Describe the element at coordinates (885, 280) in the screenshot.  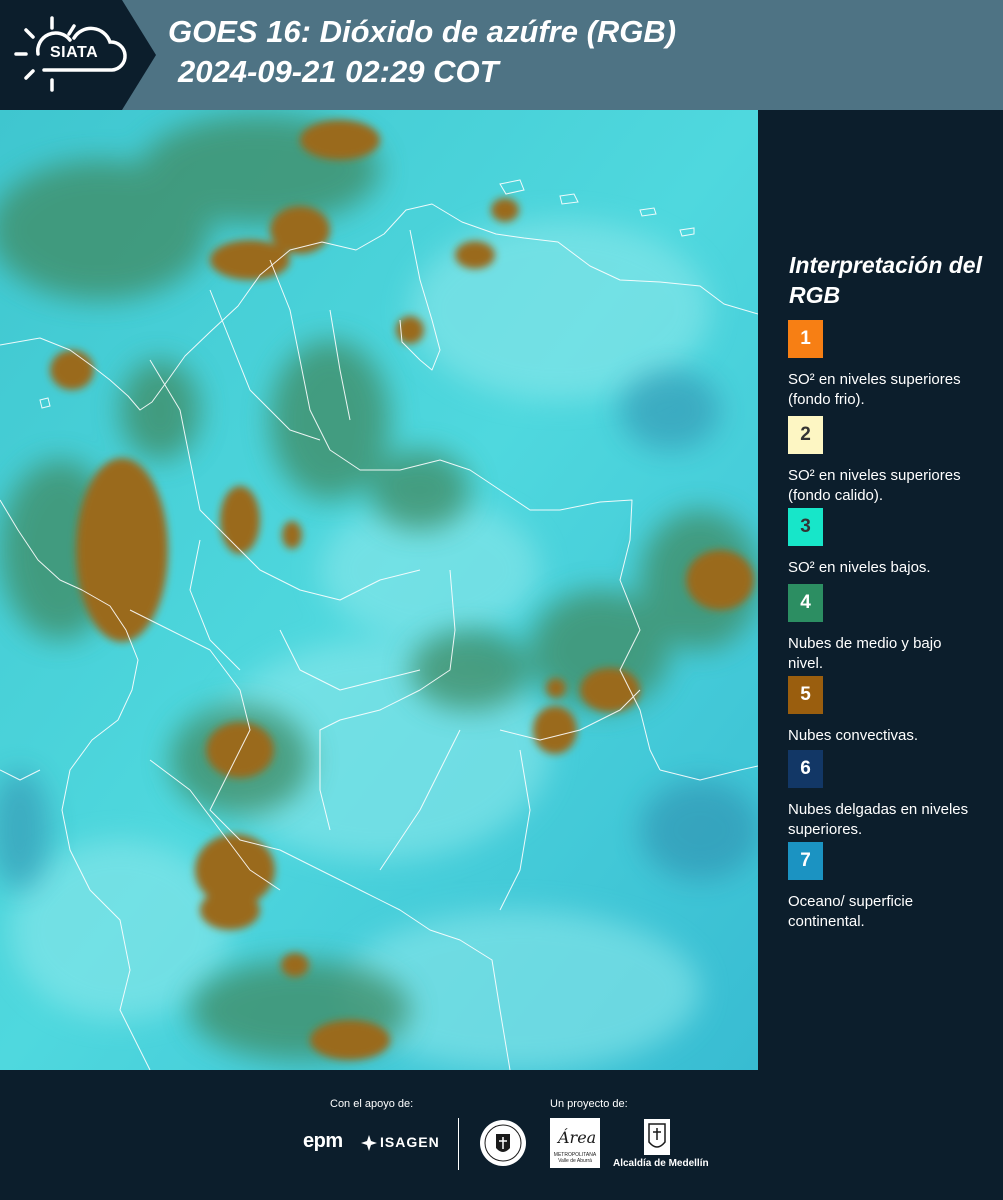
I see `legend-title: Interpretación del RGB` at that location.